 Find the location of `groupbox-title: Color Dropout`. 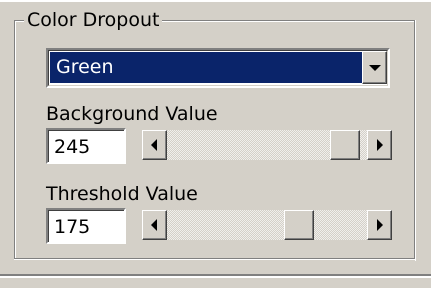

groupbox-title: Color Dropout is located at coordinates (93, 20).